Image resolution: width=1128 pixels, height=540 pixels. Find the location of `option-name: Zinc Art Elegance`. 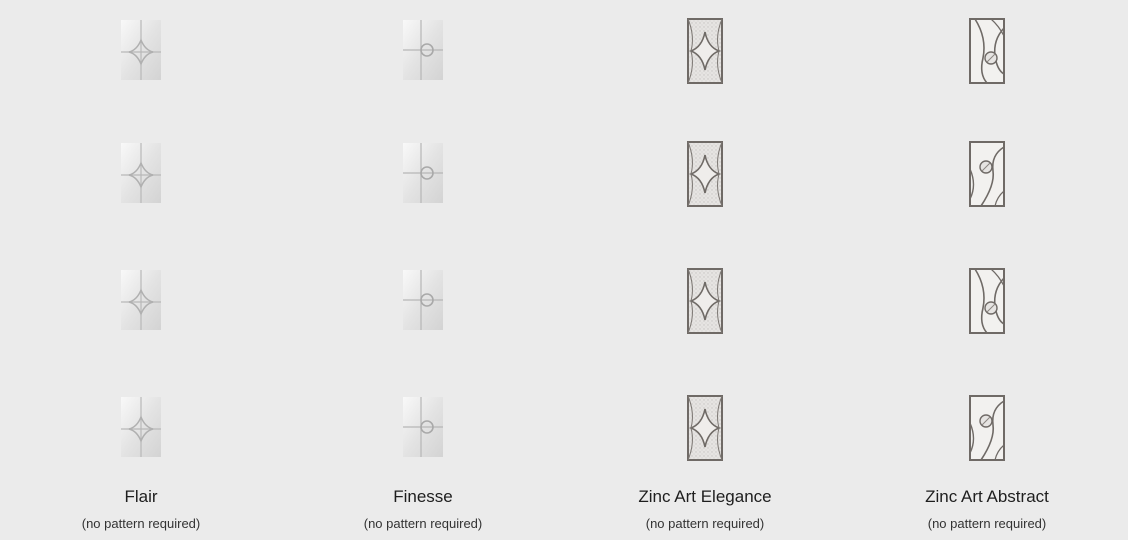

option-name: Zinc Art Elegance is located at coordinates (705, 496).